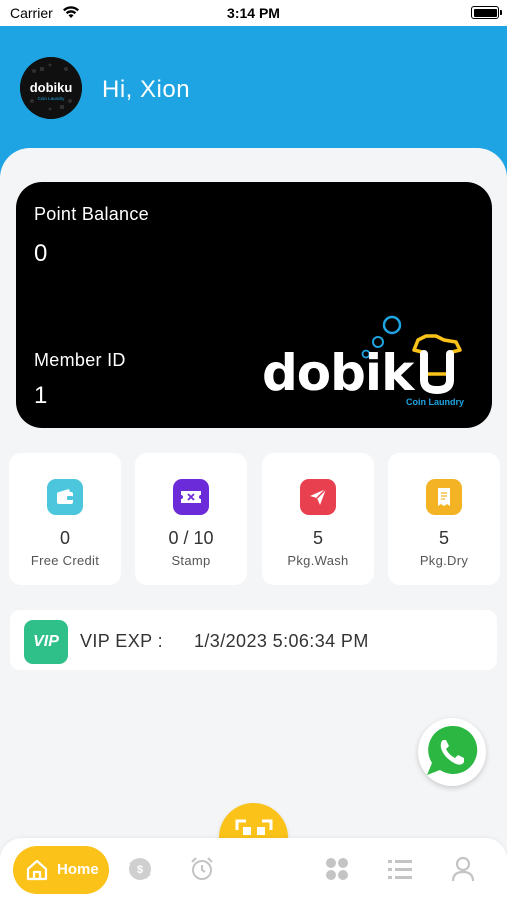 The width and height of the screenshot is (507, 900). What do you see at coordinates (400, 869) in the screenshot?
I see `list-icon` at bounding box center [400, 869].